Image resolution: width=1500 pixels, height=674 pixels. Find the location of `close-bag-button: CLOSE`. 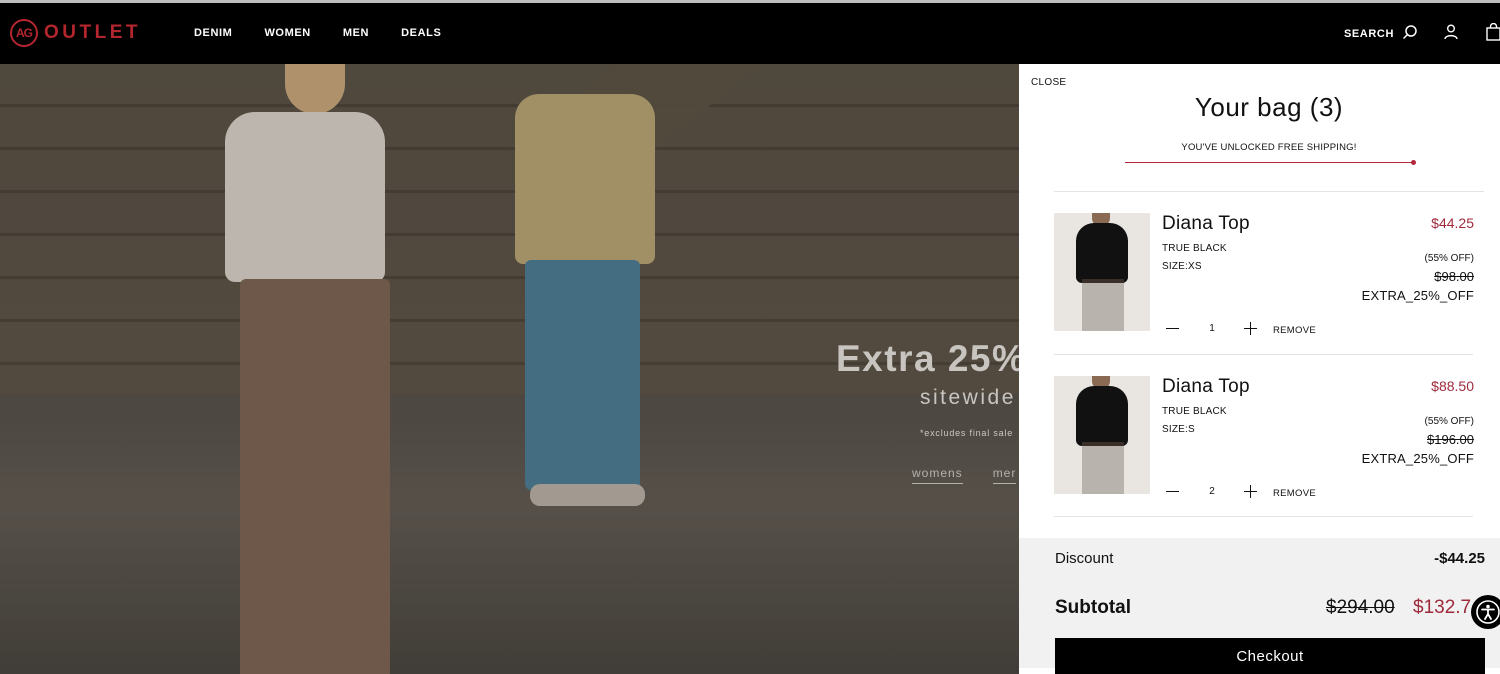

close-bag-button: CLOSE is located at coordinates (1048, 82).